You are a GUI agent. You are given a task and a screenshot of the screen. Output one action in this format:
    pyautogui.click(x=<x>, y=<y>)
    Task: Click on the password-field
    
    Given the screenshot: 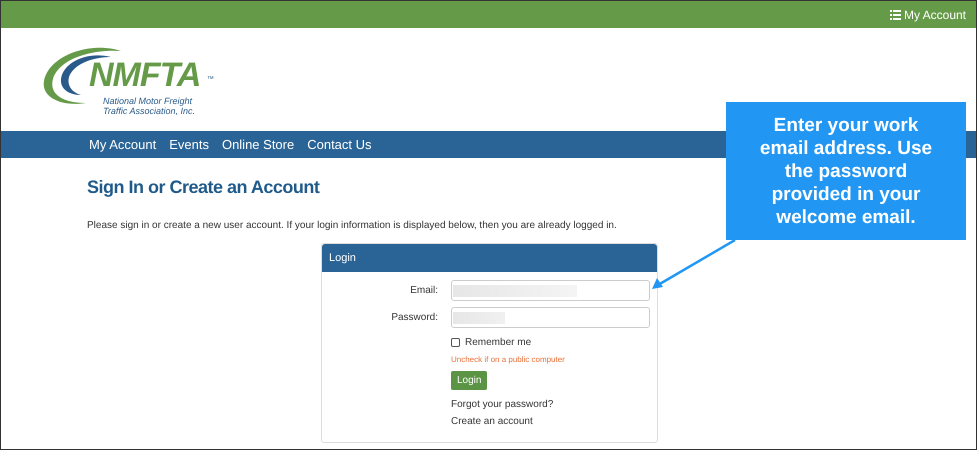 What is the action you would take?
    pyautogui.click(x=550, y=317)
    